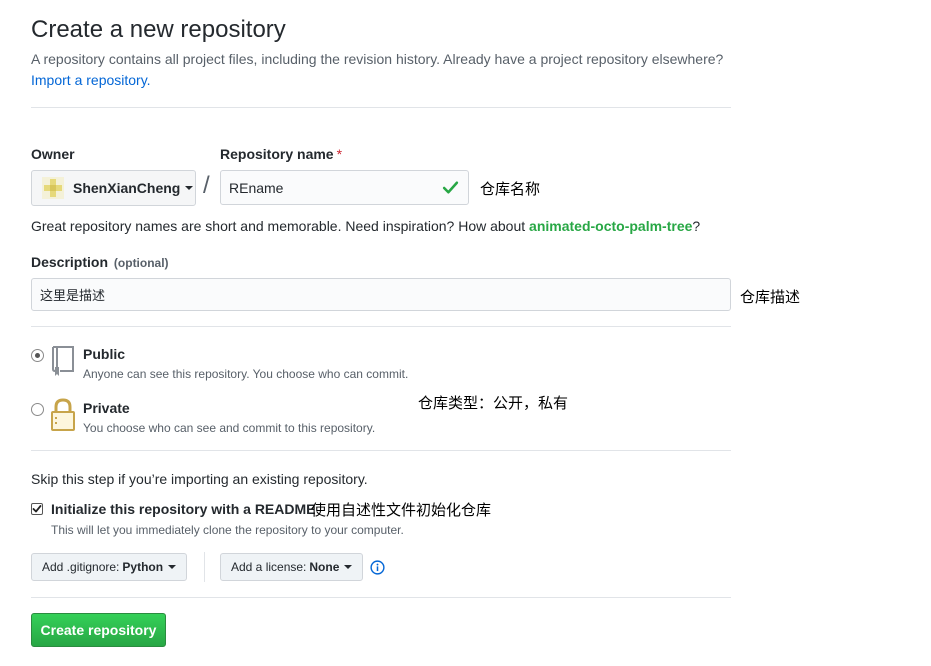  Describe the element at coordinates (106, 408) in the screenshot. I see `private-title: Private` at that location.